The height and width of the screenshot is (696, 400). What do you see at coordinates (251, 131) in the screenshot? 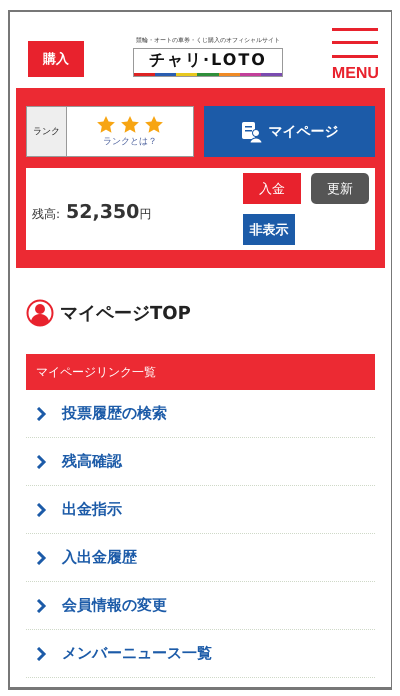
I see `user-document-icon` at bounding box center [251, 131].